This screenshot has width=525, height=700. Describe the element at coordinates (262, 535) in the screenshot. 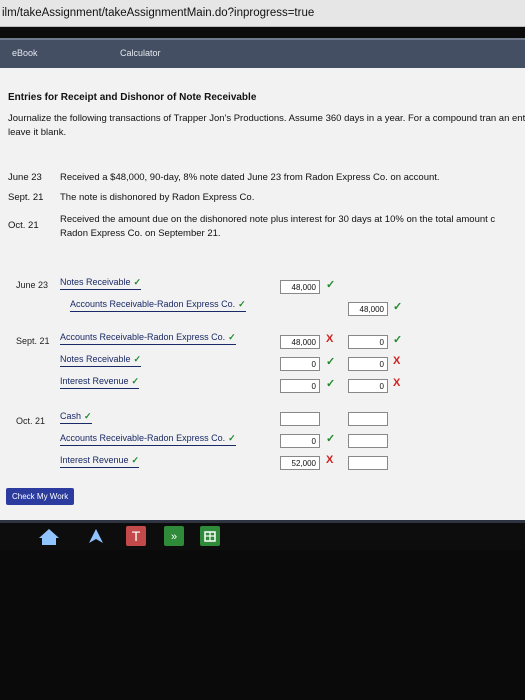

I see `taskbar: T »` at that location.